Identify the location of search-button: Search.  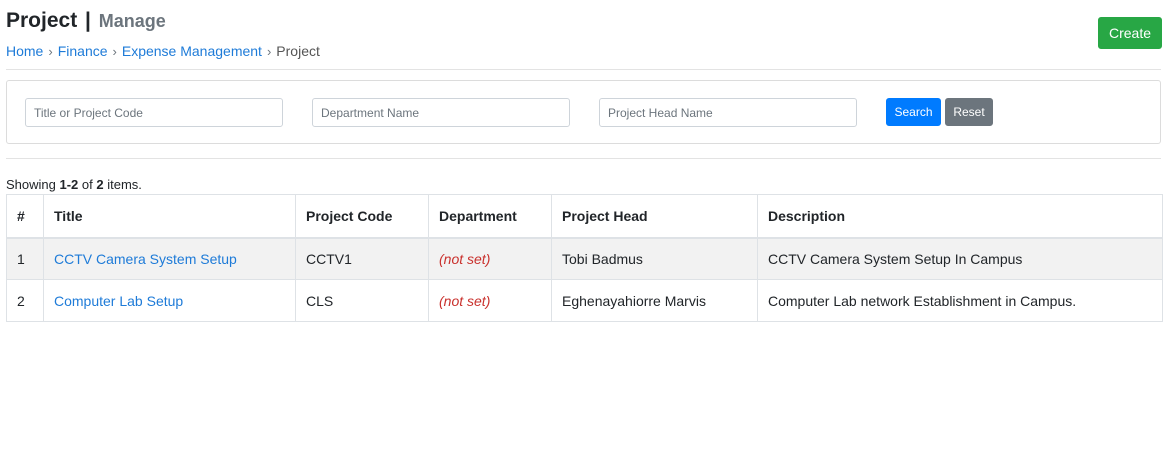
(913, 112).